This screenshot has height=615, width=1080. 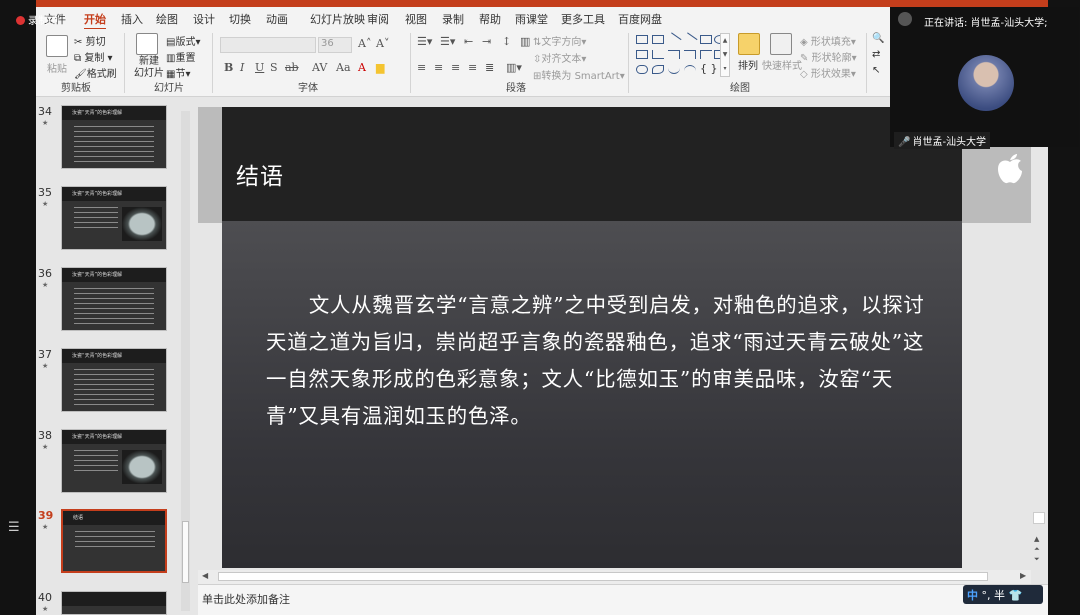 I want to click on rounded-shape-icon, so click(x=642, y=69).